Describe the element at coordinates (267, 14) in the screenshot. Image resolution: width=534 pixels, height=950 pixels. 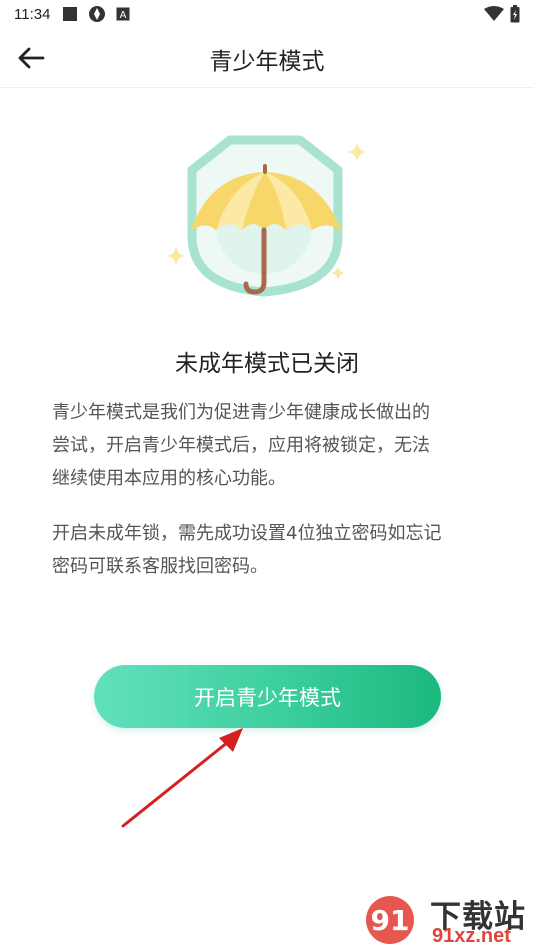
I see `status-bar: 11:34 A` at that location.